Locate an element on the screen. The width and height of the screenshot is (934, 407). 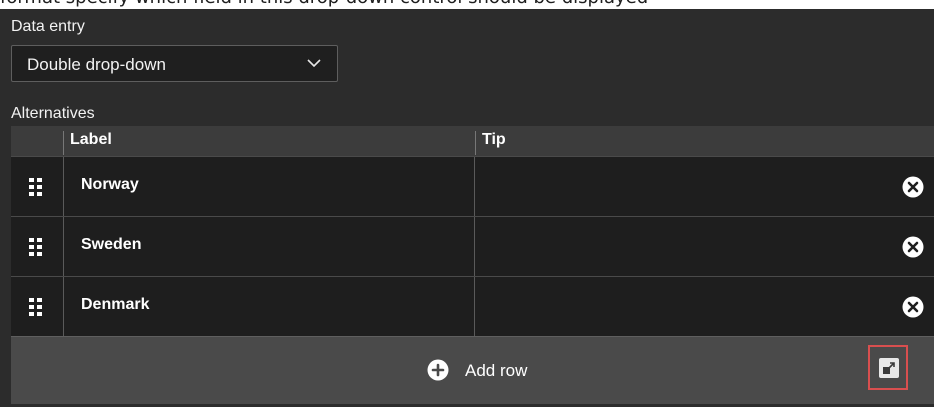
table-row: Denmark is located at coordinates (472, 306).